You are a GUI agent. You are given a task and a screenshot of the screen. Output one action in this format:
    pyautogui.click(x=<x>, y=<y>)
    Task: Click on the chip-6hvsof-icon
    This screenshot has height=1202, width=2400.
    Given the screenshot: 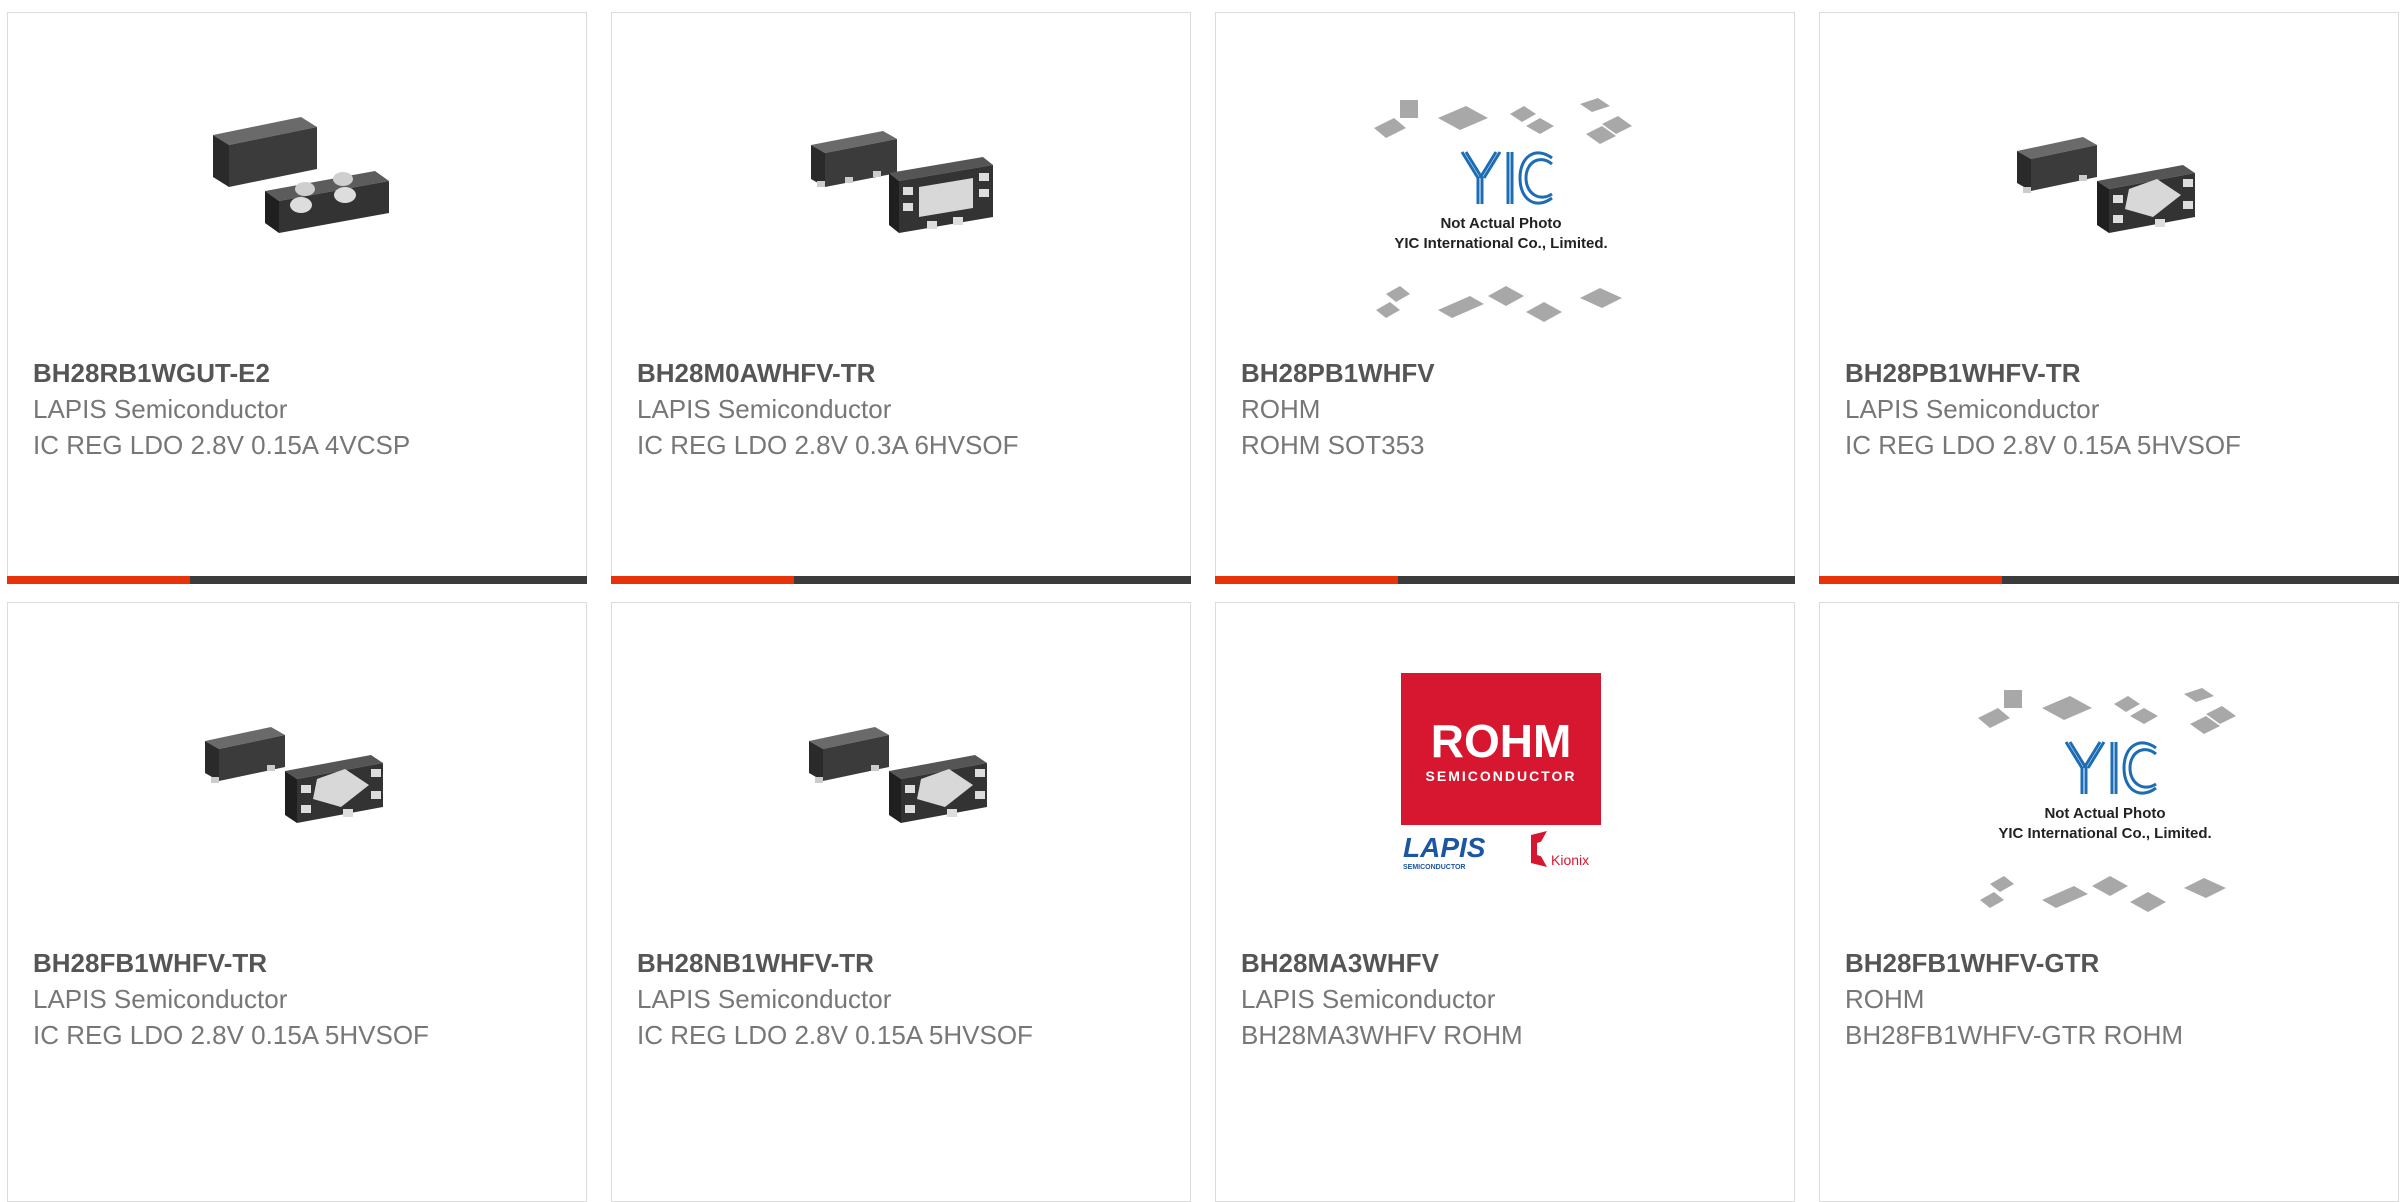 What is the action you would take?
    pyautogui.click(x=902, y=182)
    